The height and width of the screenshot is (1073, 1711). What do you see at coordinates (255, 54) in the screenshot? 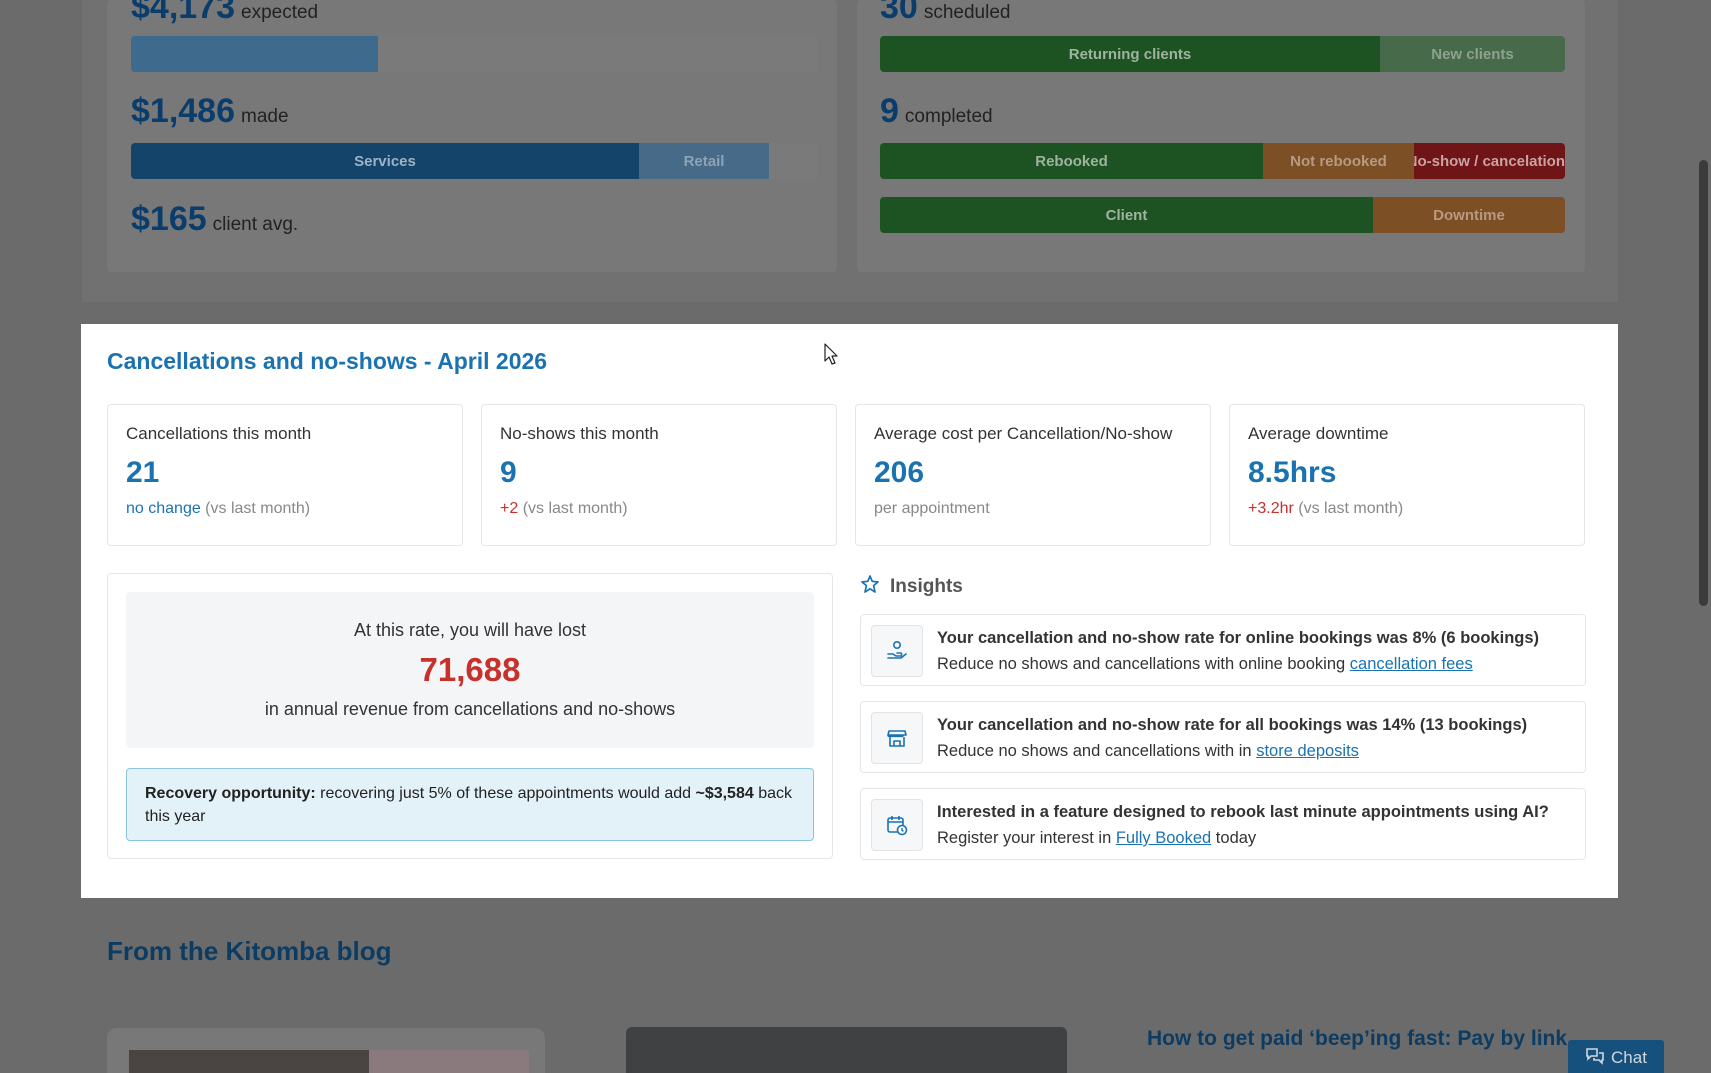
I see `expected-progress-fill` at bounding box center [255, 54].